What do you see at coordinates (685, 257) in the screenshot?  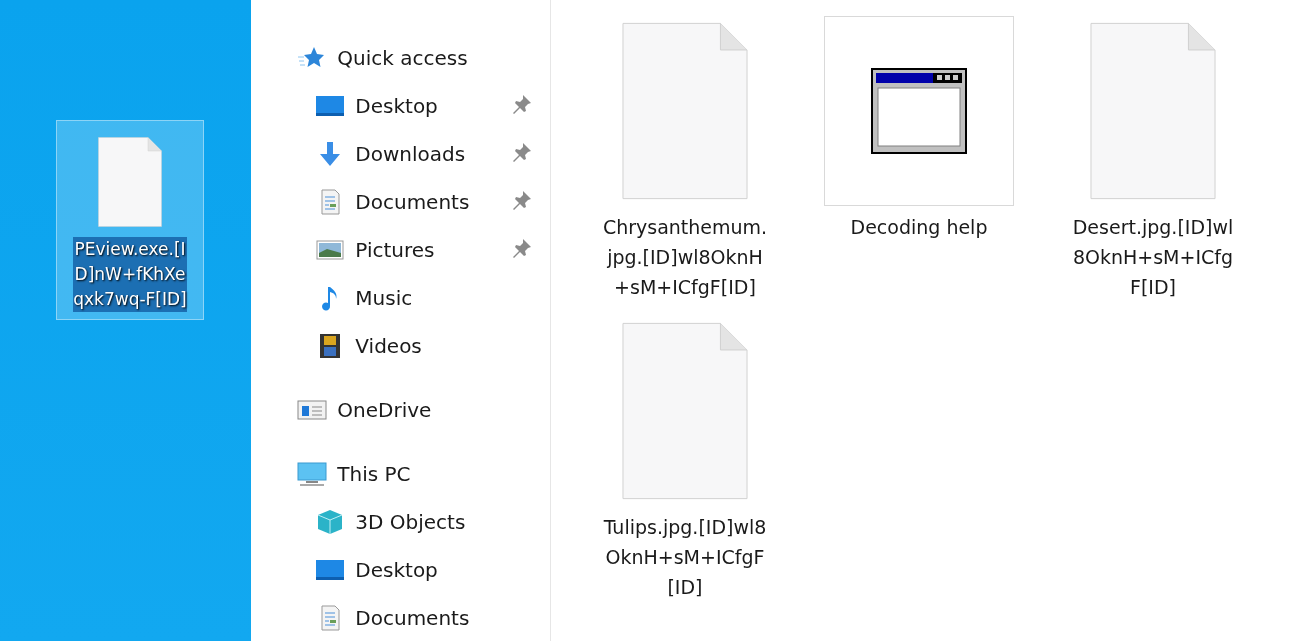 I see `file-name: Chrysanthemum. jpg.[ID]wl8OknH +sM+ICfgF[ID]` at bounding box center [685, 257].